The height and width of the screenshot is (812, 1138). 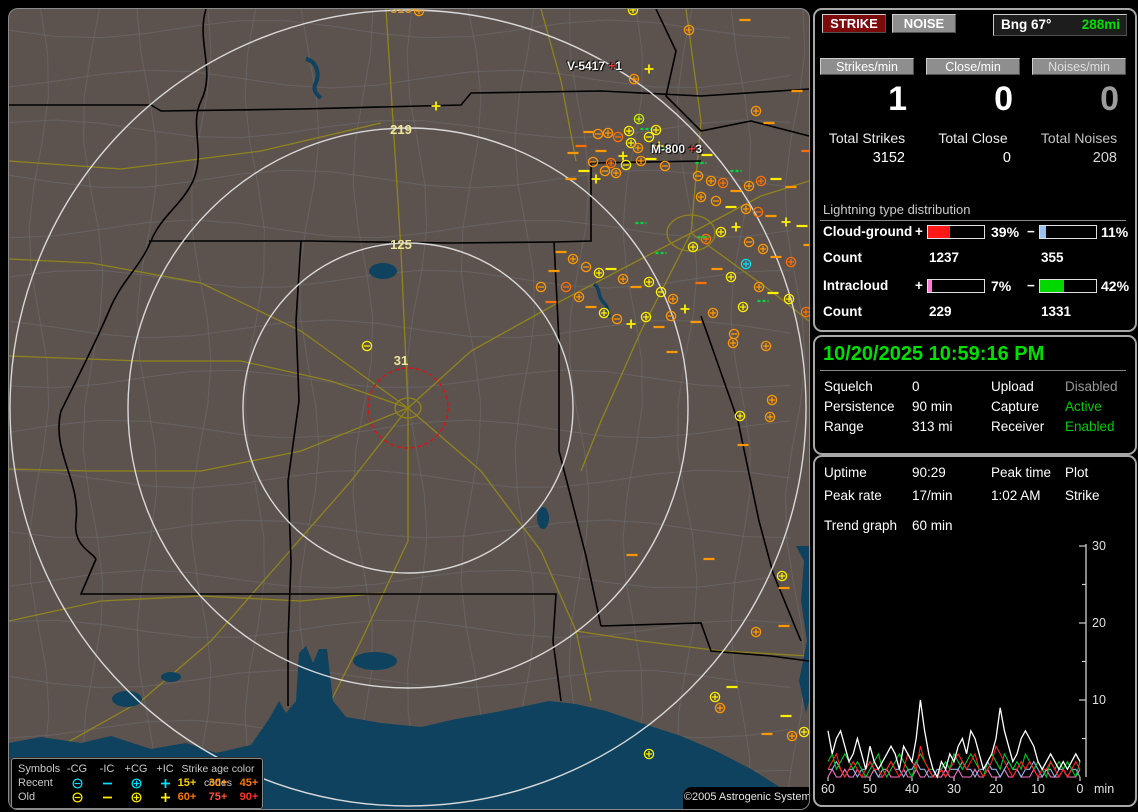 I want to click on strikes-per-min-button: Strikes/min, so click(x=867, y=66).